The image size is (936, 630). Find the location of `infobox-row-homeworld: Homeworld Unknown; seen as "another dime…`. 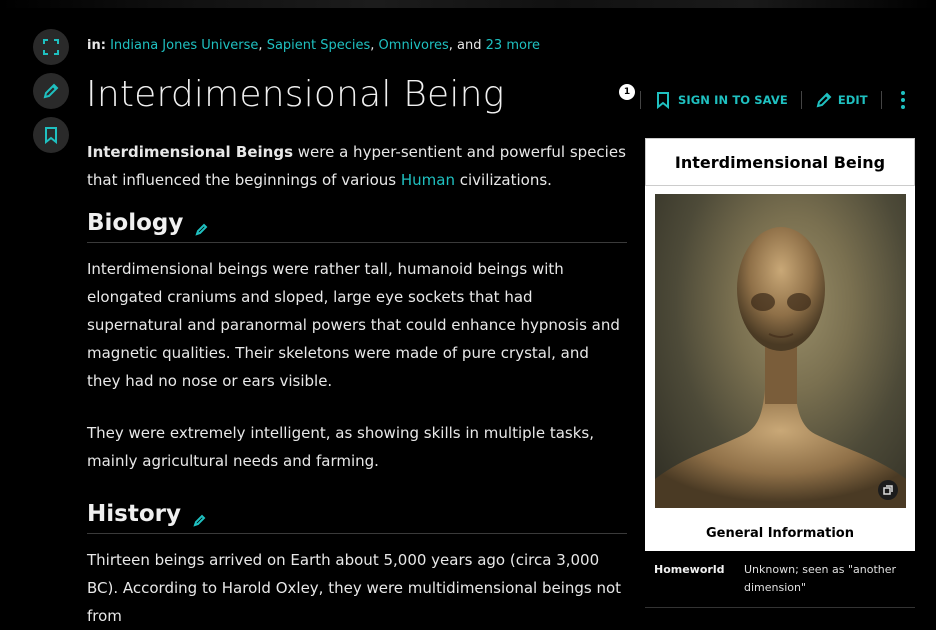

infobox-row-homeworld: Homeworld Unknown; seen as "another dime… is located at coordinates (780, 579).